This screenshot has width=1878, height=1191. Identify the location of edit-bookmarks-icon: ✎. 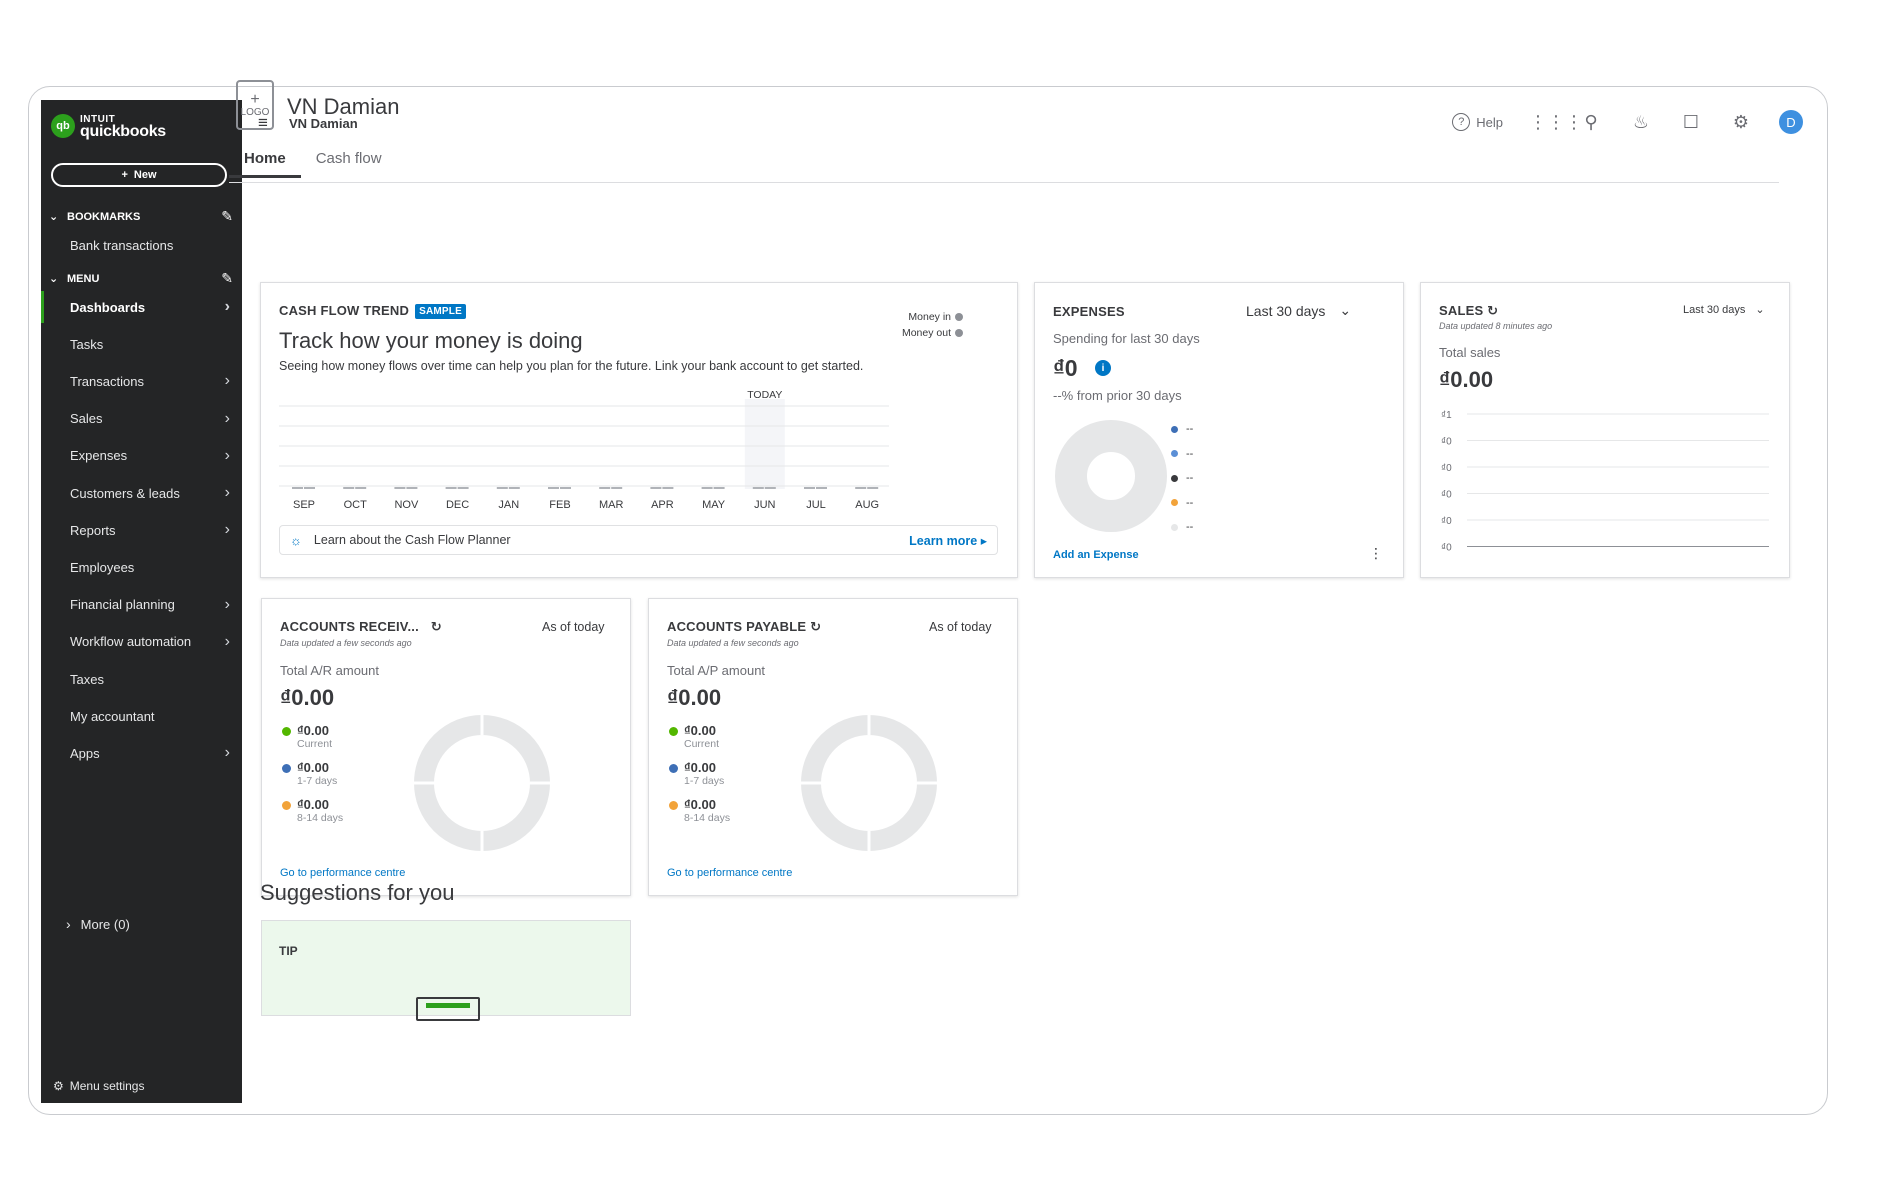
(227, 216).